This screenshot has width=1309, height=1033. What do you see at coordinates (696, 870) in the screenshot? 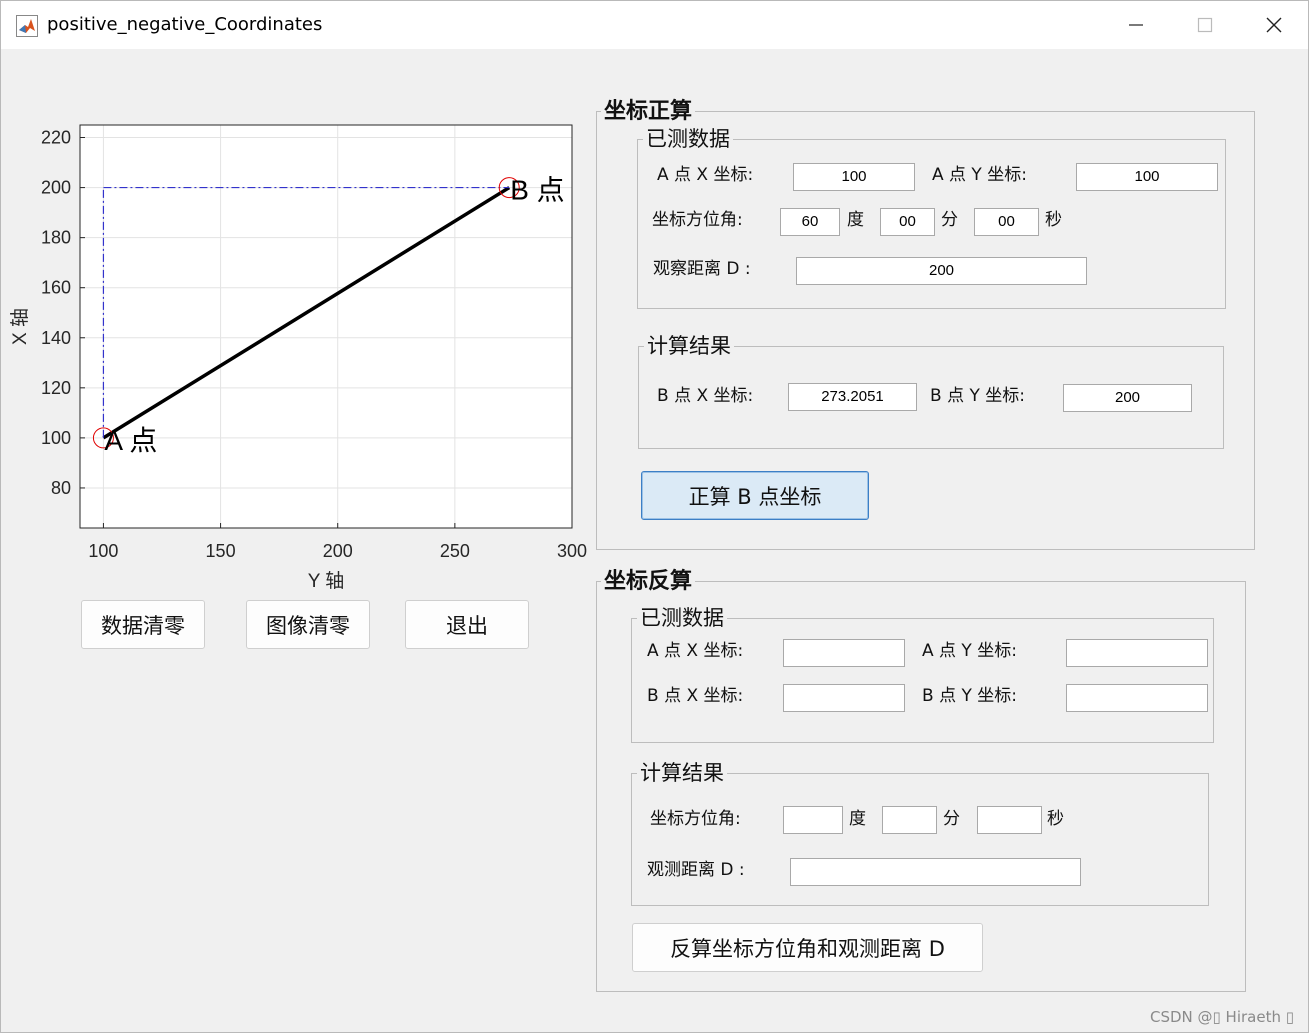
I see `inverse-distance-label: 观测距离 D :` at bounding box center [696, 870].